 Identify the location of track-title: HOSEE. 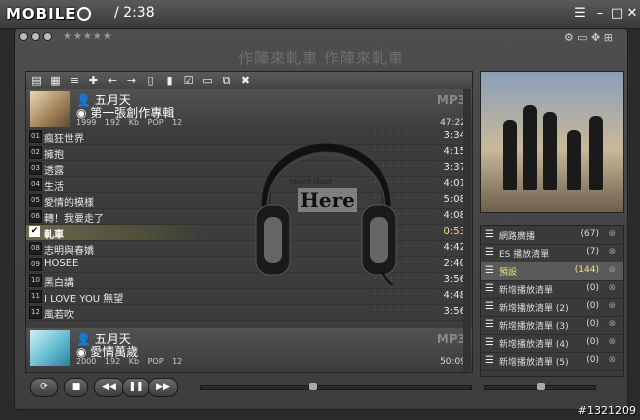
(61, 263).